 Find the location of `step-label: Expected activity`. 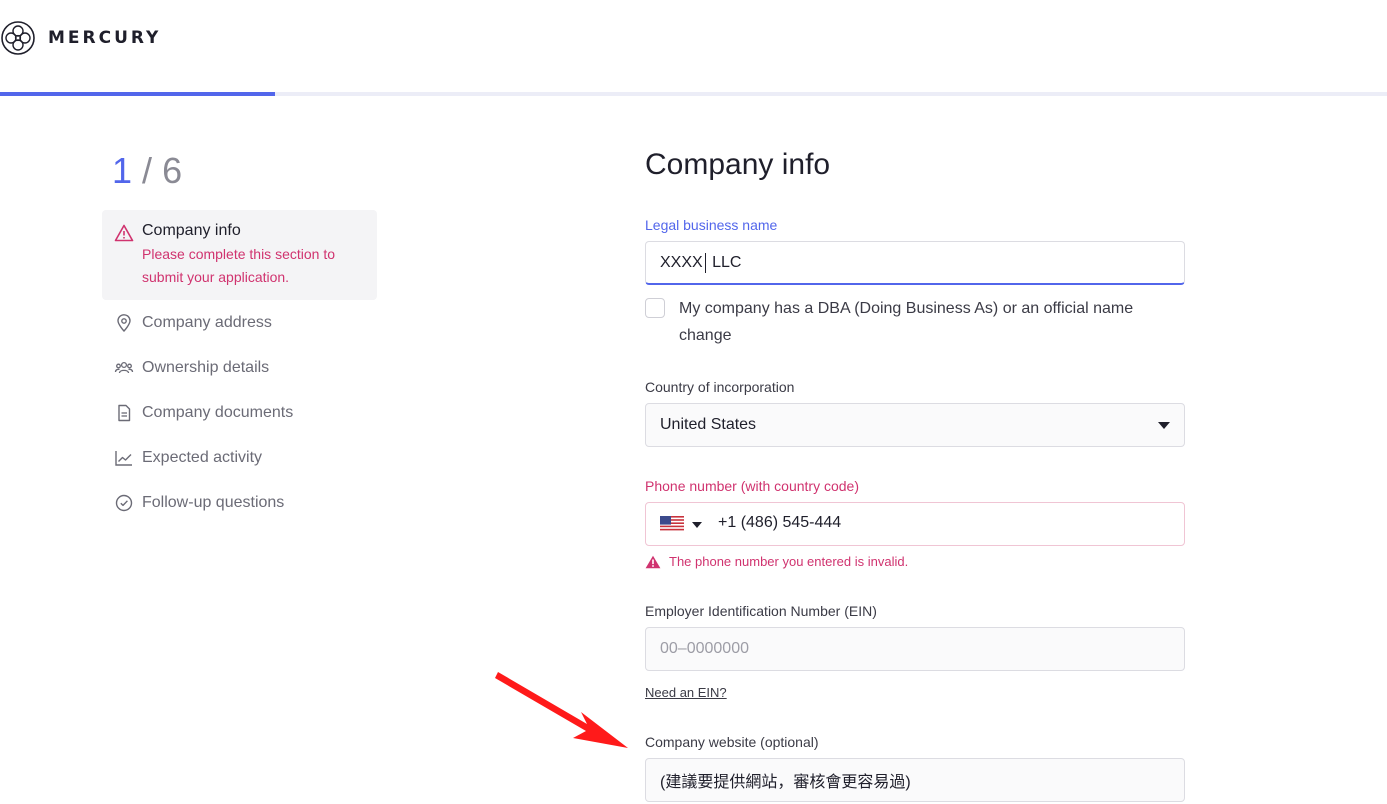

step-label: Expected activity is located at coordinates (202, 457).